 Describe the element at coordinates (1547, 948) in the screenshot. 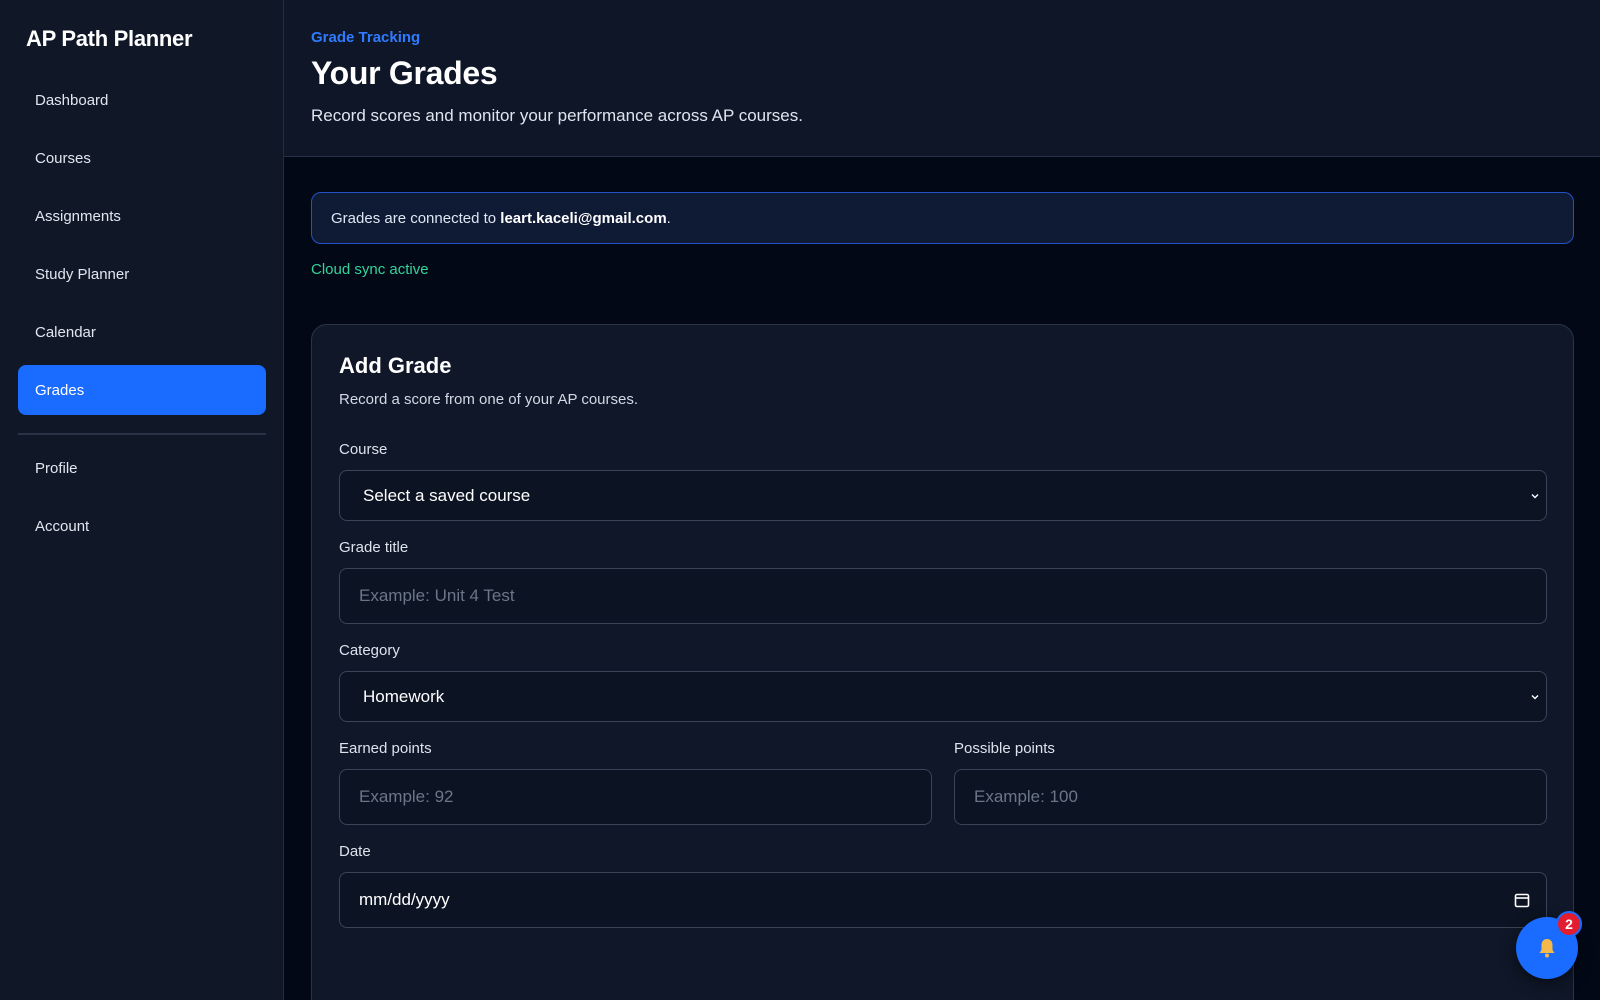

I see `bell-icon` at that location.